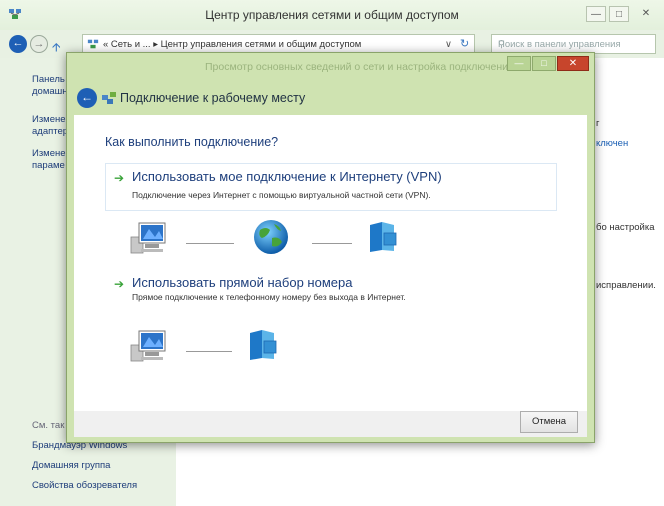 The image size is (664, 506). Describe the element at coordinates (519, 63) in the screenshot. I see `dialog-minimize-button: —` at that location.